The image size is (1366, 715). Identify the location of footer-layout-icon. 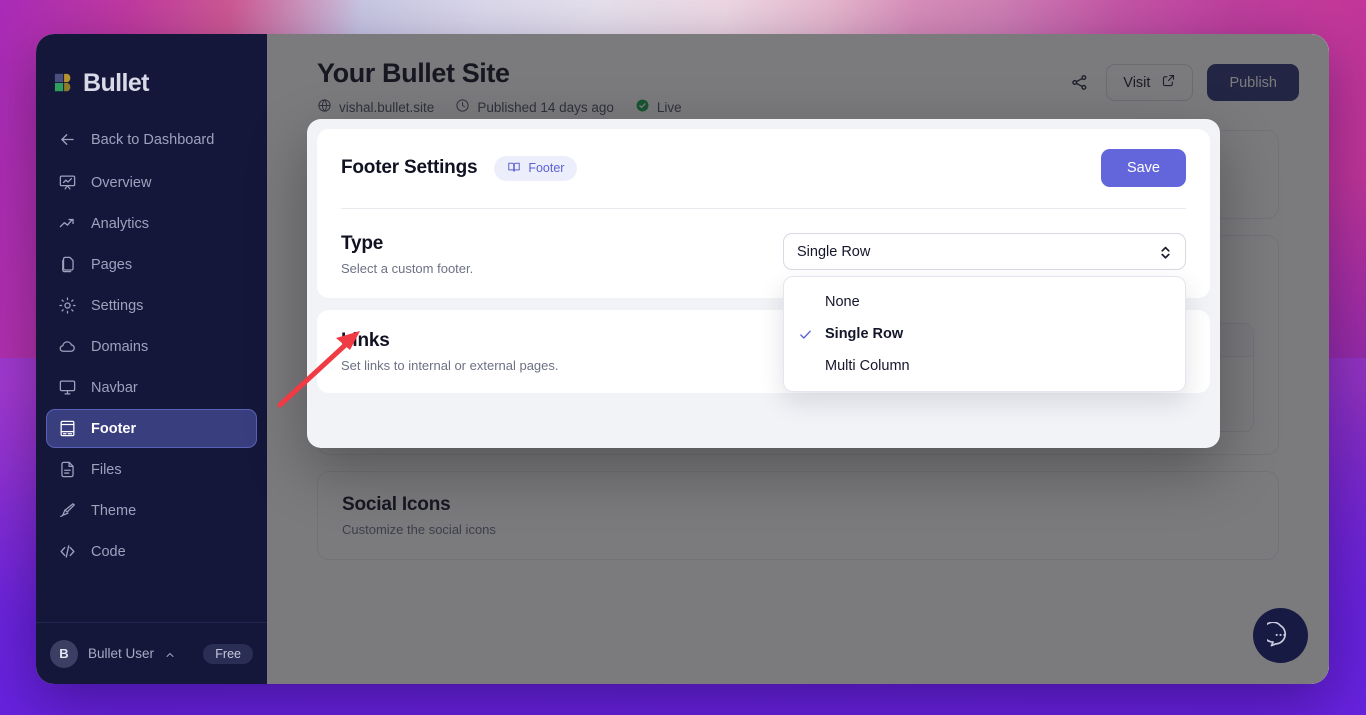
(67, 429).